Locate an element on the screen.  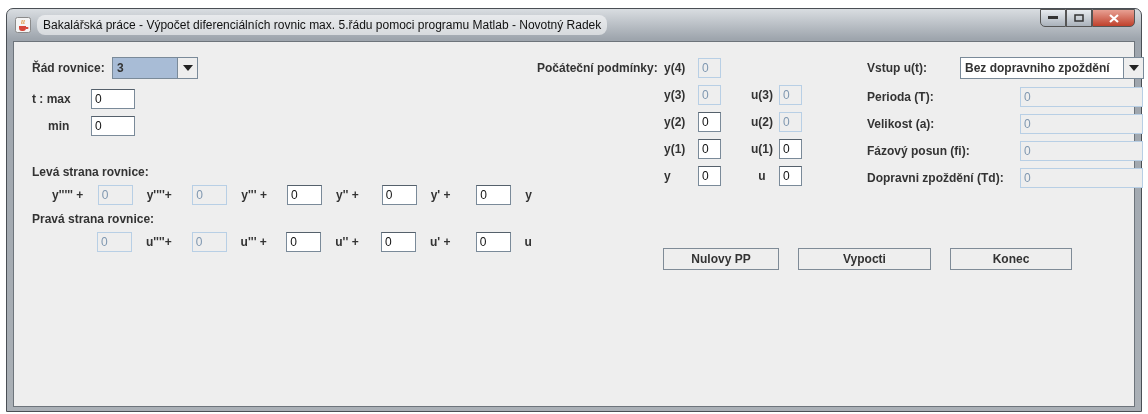
minimize-icon is located at coordinates (1053, 18).